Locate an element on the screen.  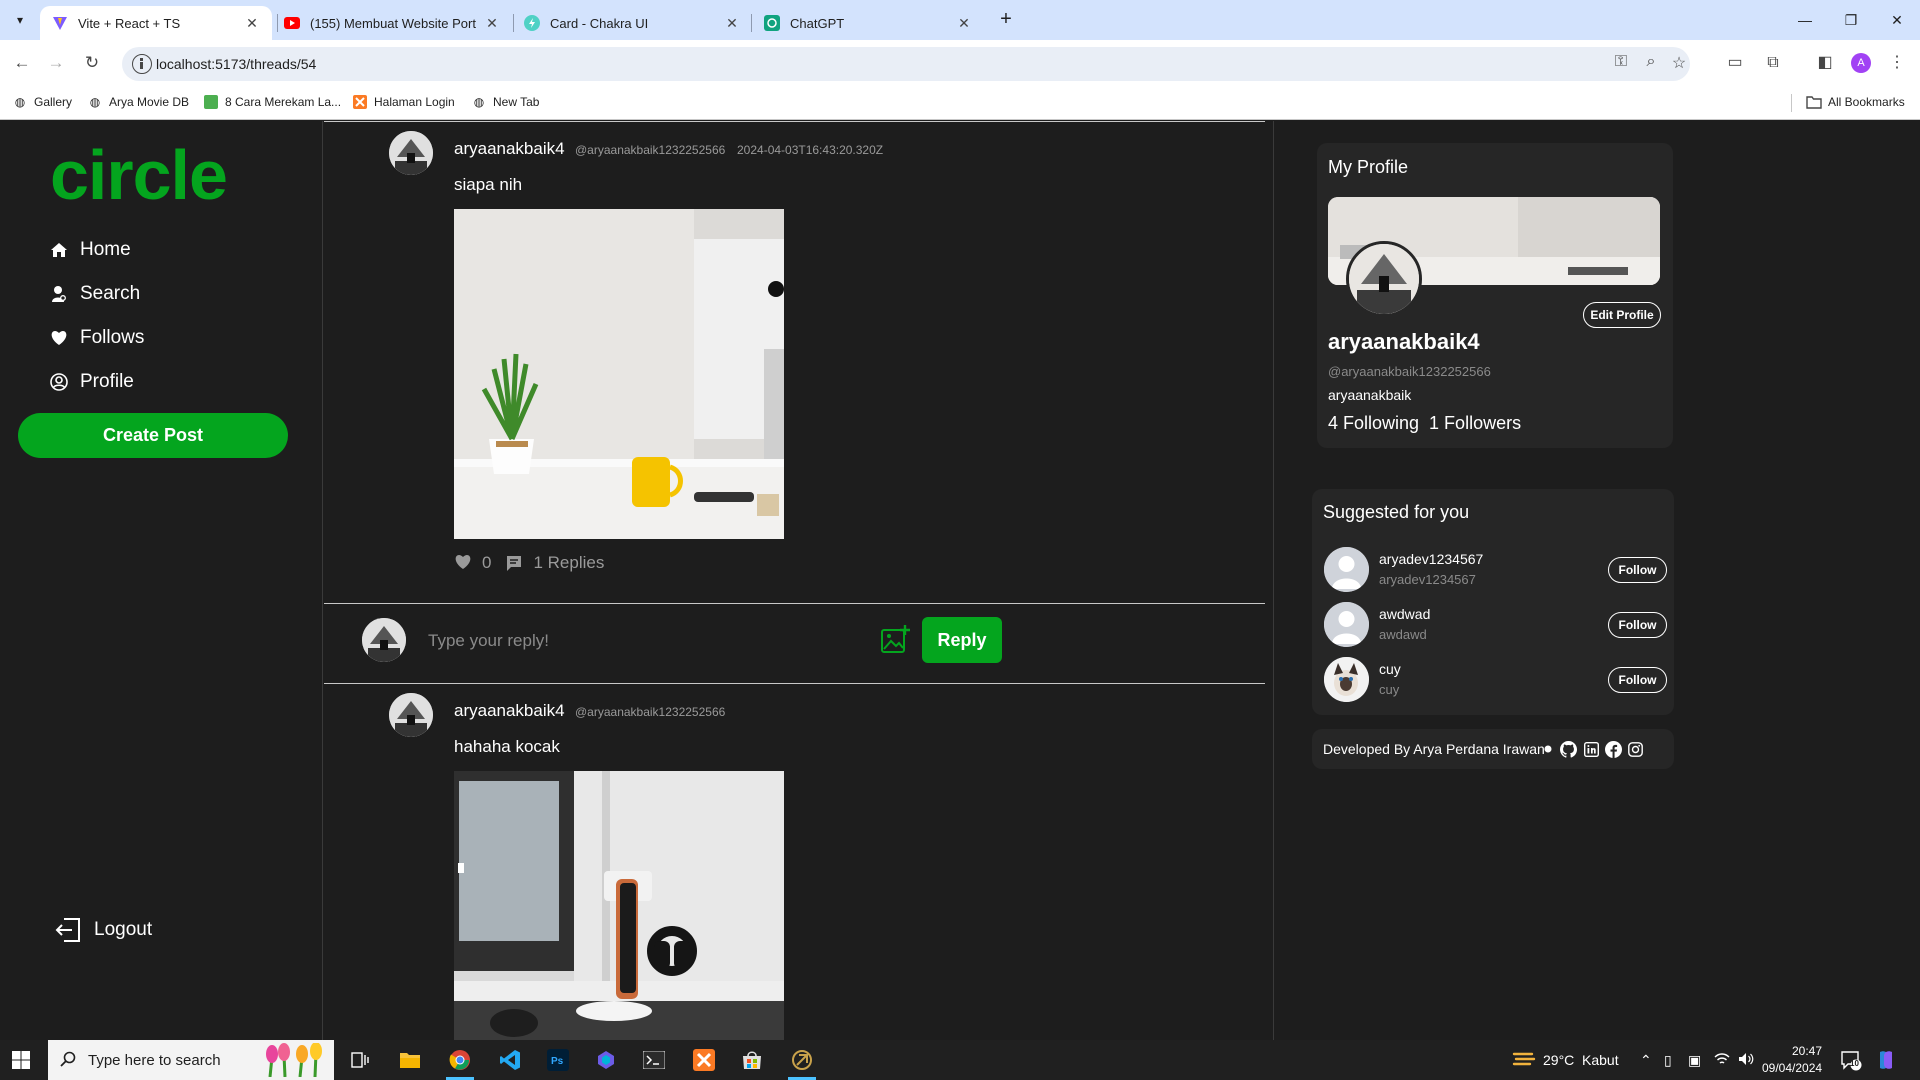
vscode-icon is located at coordinates (510, 1060).